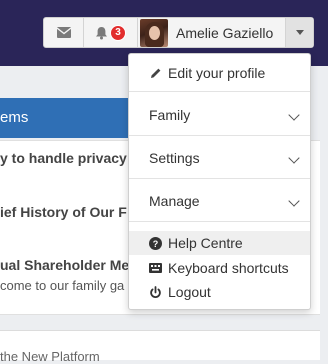 This screenshot has height=364, width=328. What do you see at coordinates (225, 32) in the screenshot?
I see `user-name: Amelie Gaziello` at bounding box center [225, 32].